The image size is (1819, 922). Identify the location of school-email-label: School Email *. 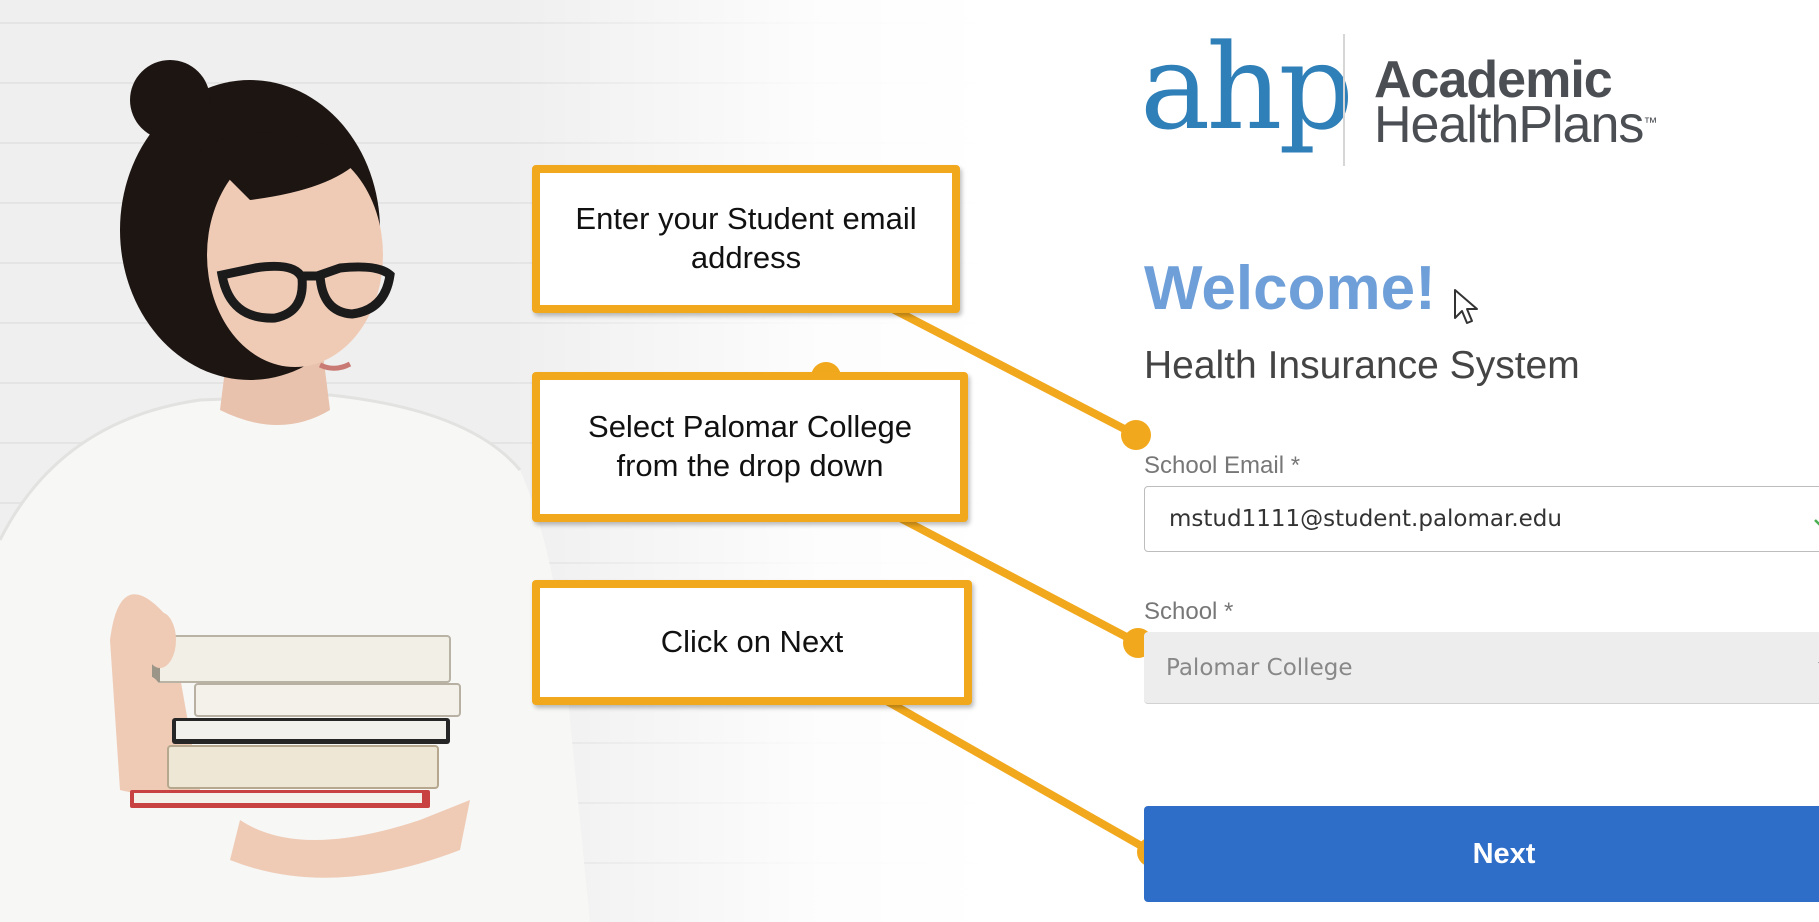
(1222, 465).